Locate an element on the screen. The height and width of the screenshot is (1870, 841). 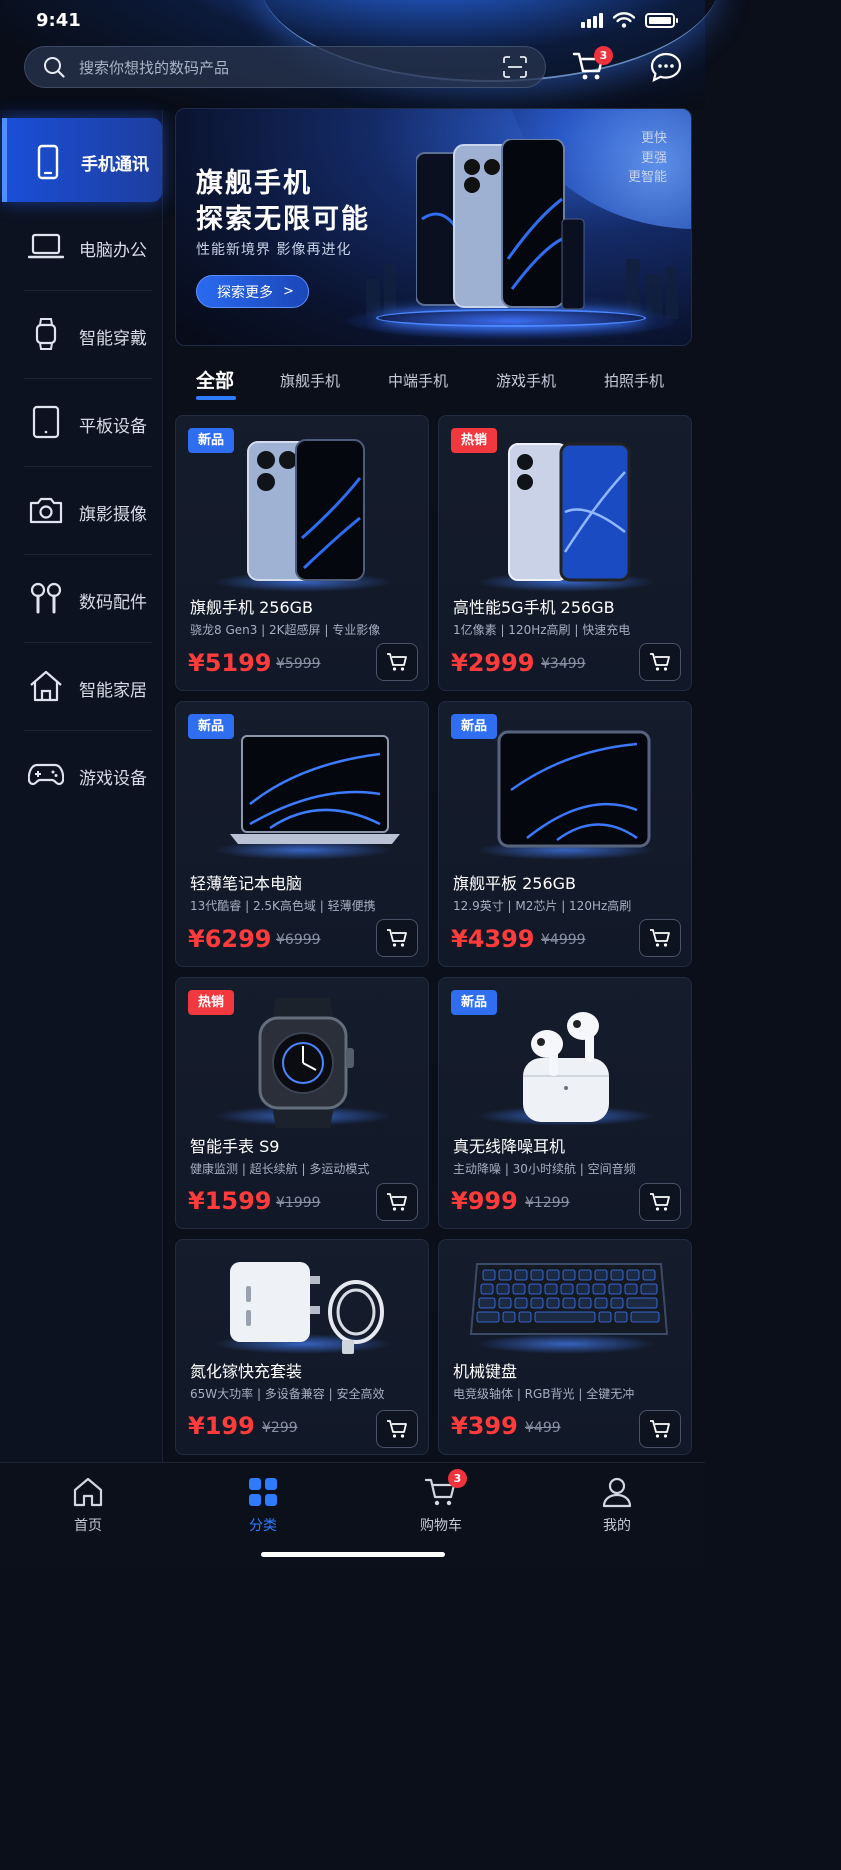
product-price: ¥399 is located at coordinates (484, 1426).